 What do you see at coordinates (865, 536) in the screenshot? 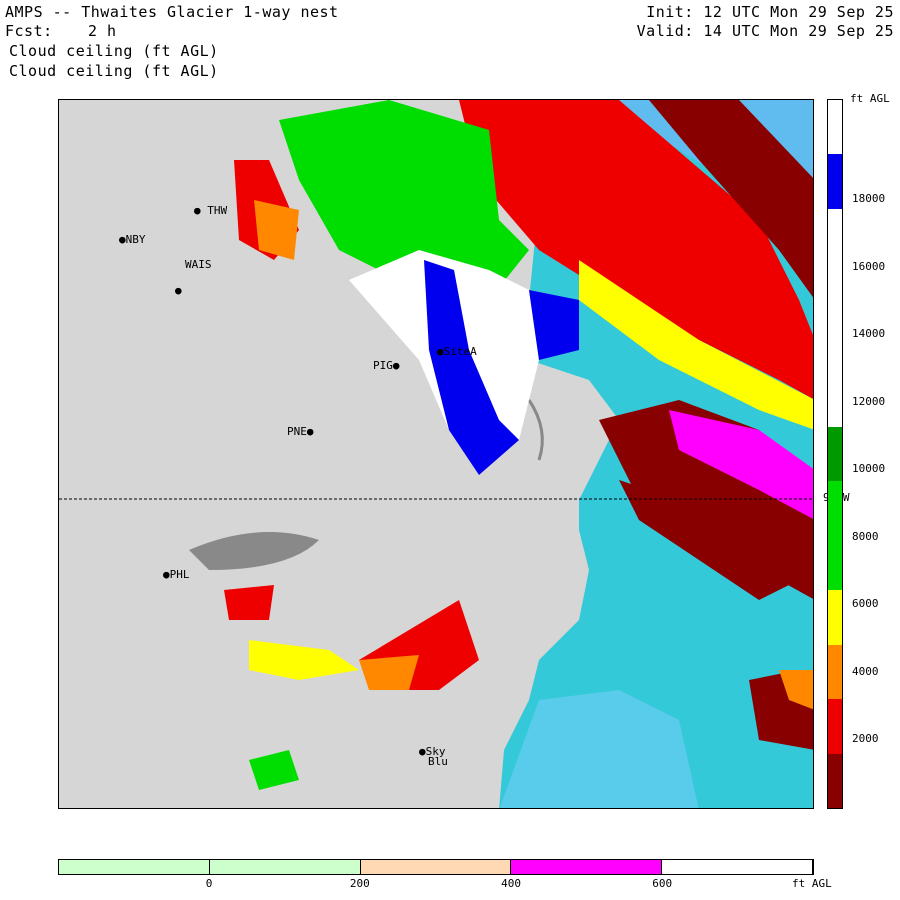
I see `right-colorbar-tick-label: 8000` at bounding box center [865, 536].